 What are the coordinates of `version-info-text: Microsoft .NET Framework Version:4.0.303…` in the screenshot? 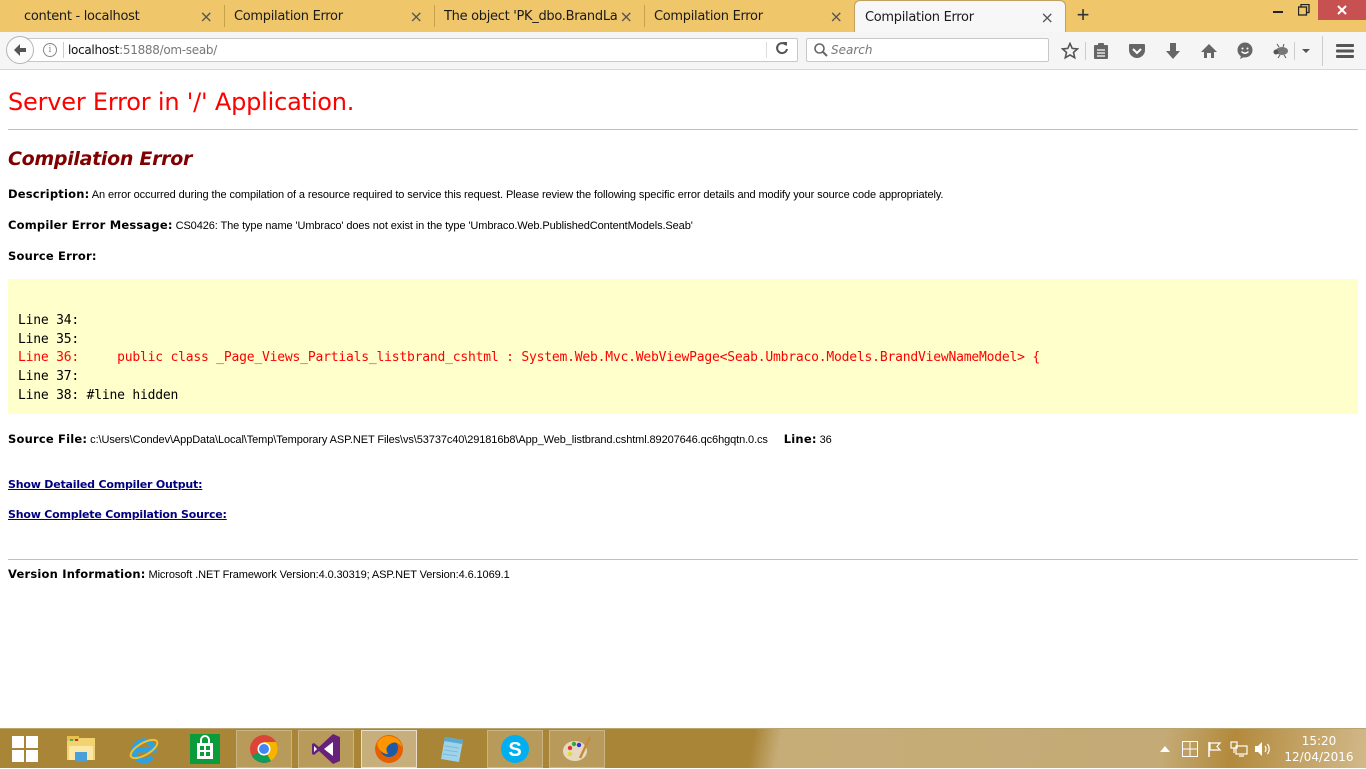 It's located at (329, 575).